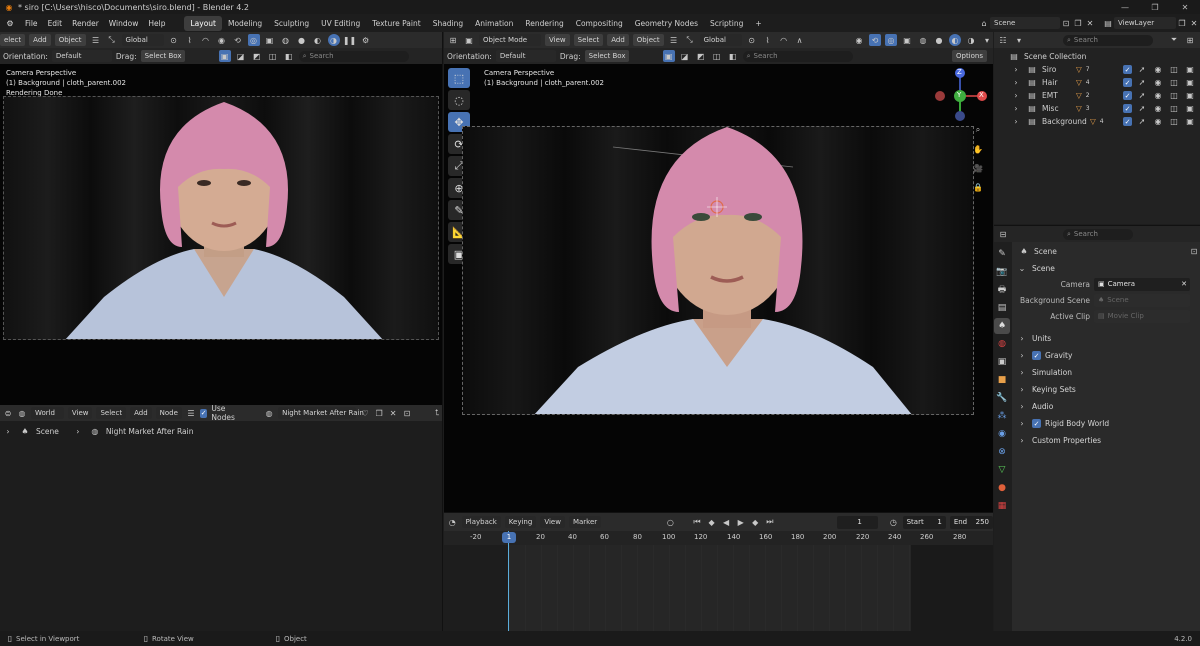 Image resolution: width=1200 pixels, height=646 pixels. Describe the element at coordinates (670, 522) in the screenshot. I see `auto-key-icon: ○` at that location.